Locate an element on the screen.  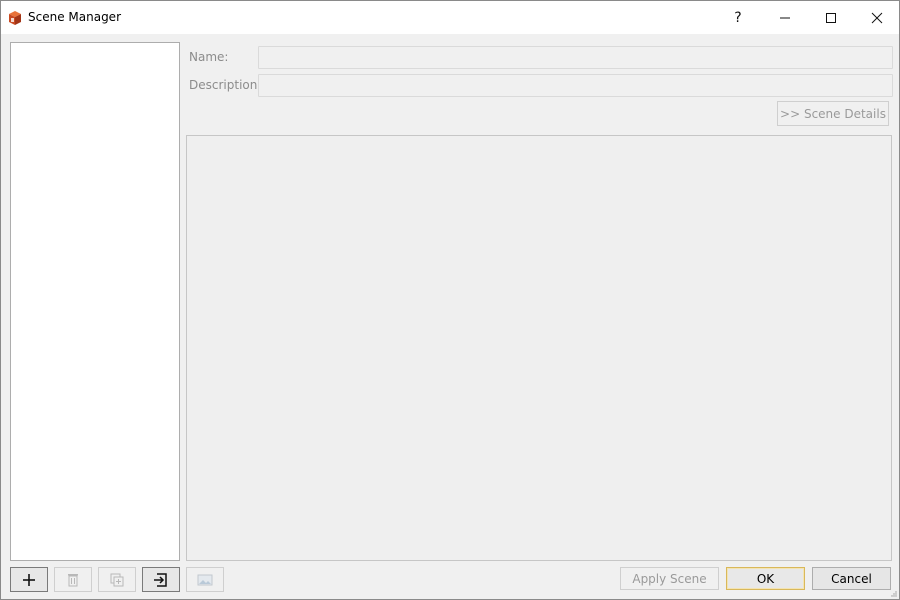
close-icon is located at coordinates (877, 17).